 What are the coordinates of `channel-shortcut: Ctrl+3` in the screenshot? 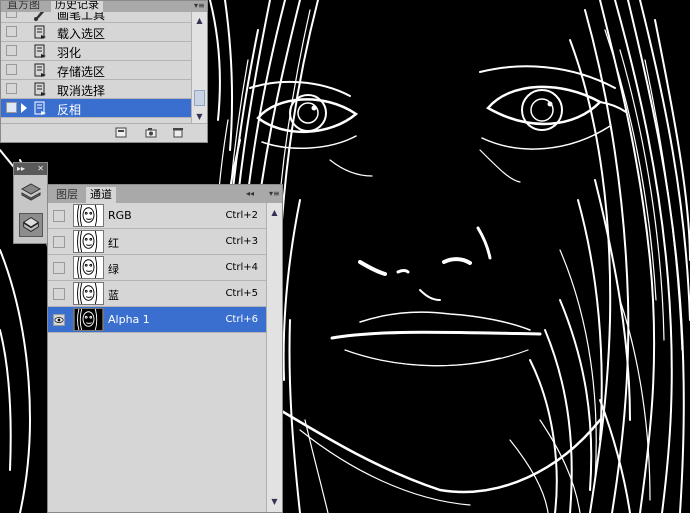 It's located at (241, 241).